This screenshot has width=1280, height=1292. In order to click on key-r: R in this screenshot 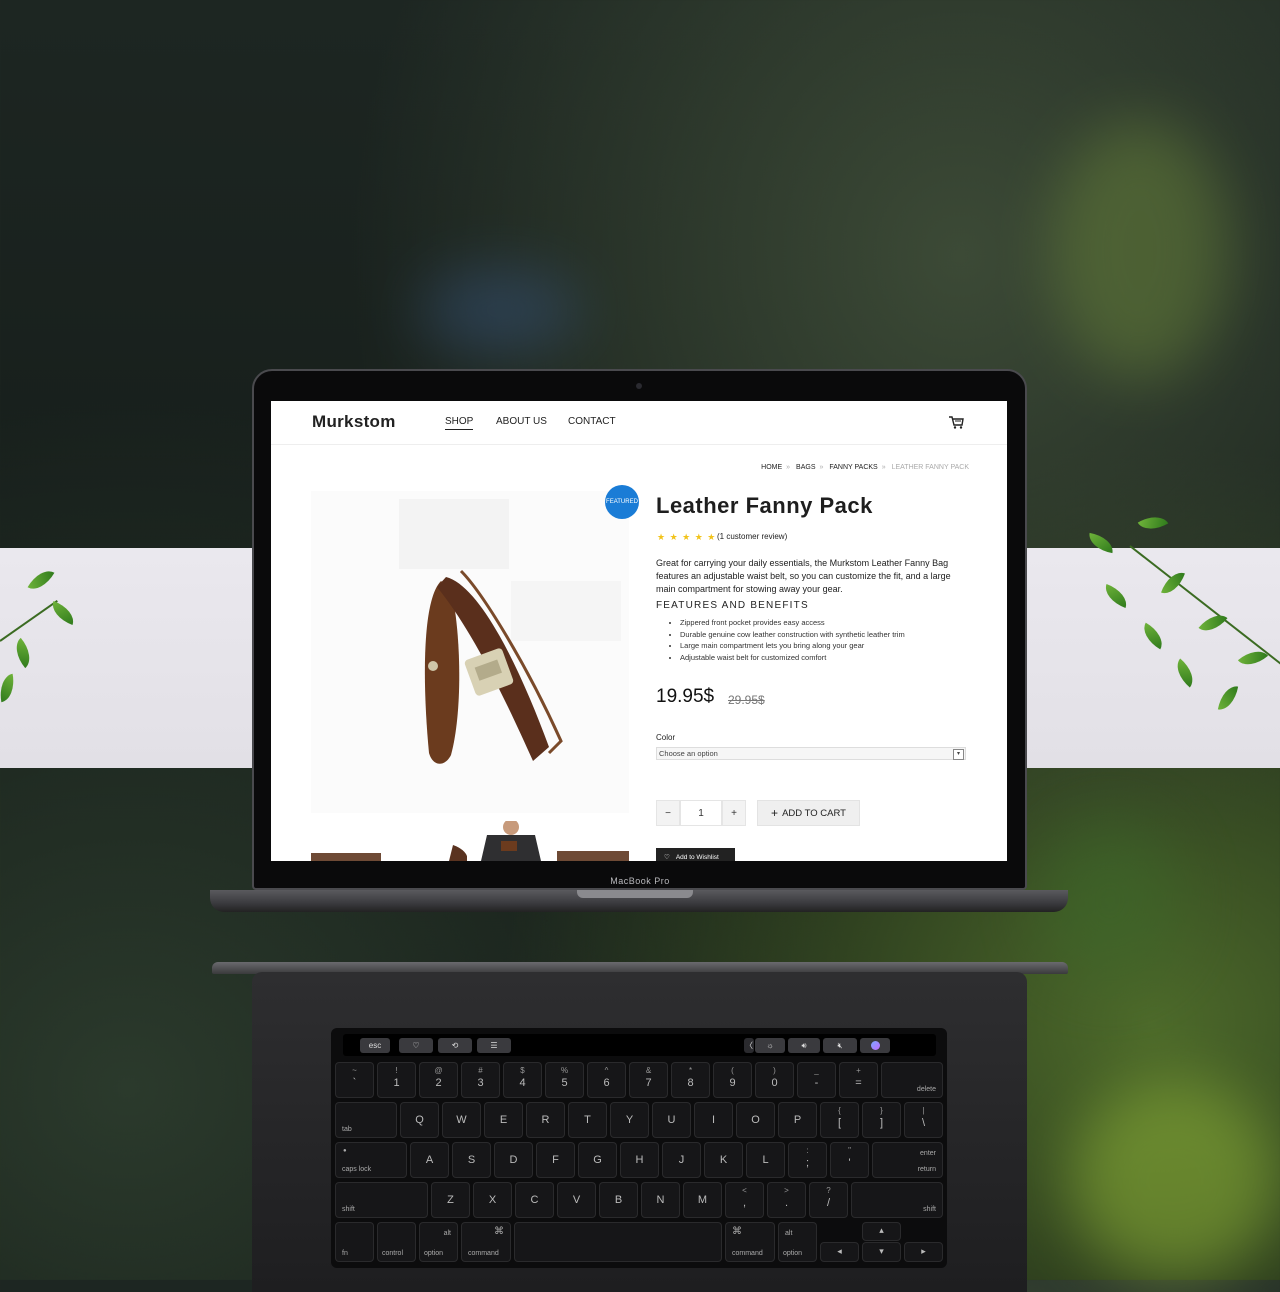, I will do `click(545, 1120)`.